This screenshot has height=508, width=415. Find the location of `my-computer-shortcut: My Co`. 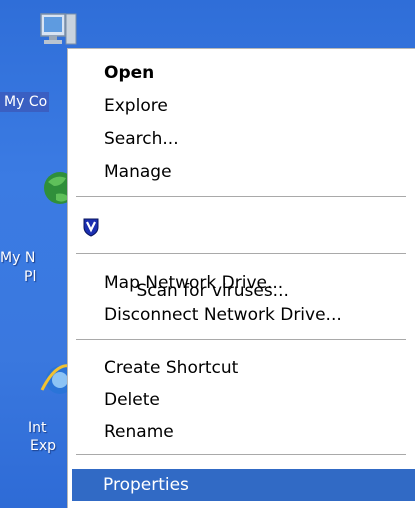

my-computer-shortcut: My Co is located at coordinates (38, 60).